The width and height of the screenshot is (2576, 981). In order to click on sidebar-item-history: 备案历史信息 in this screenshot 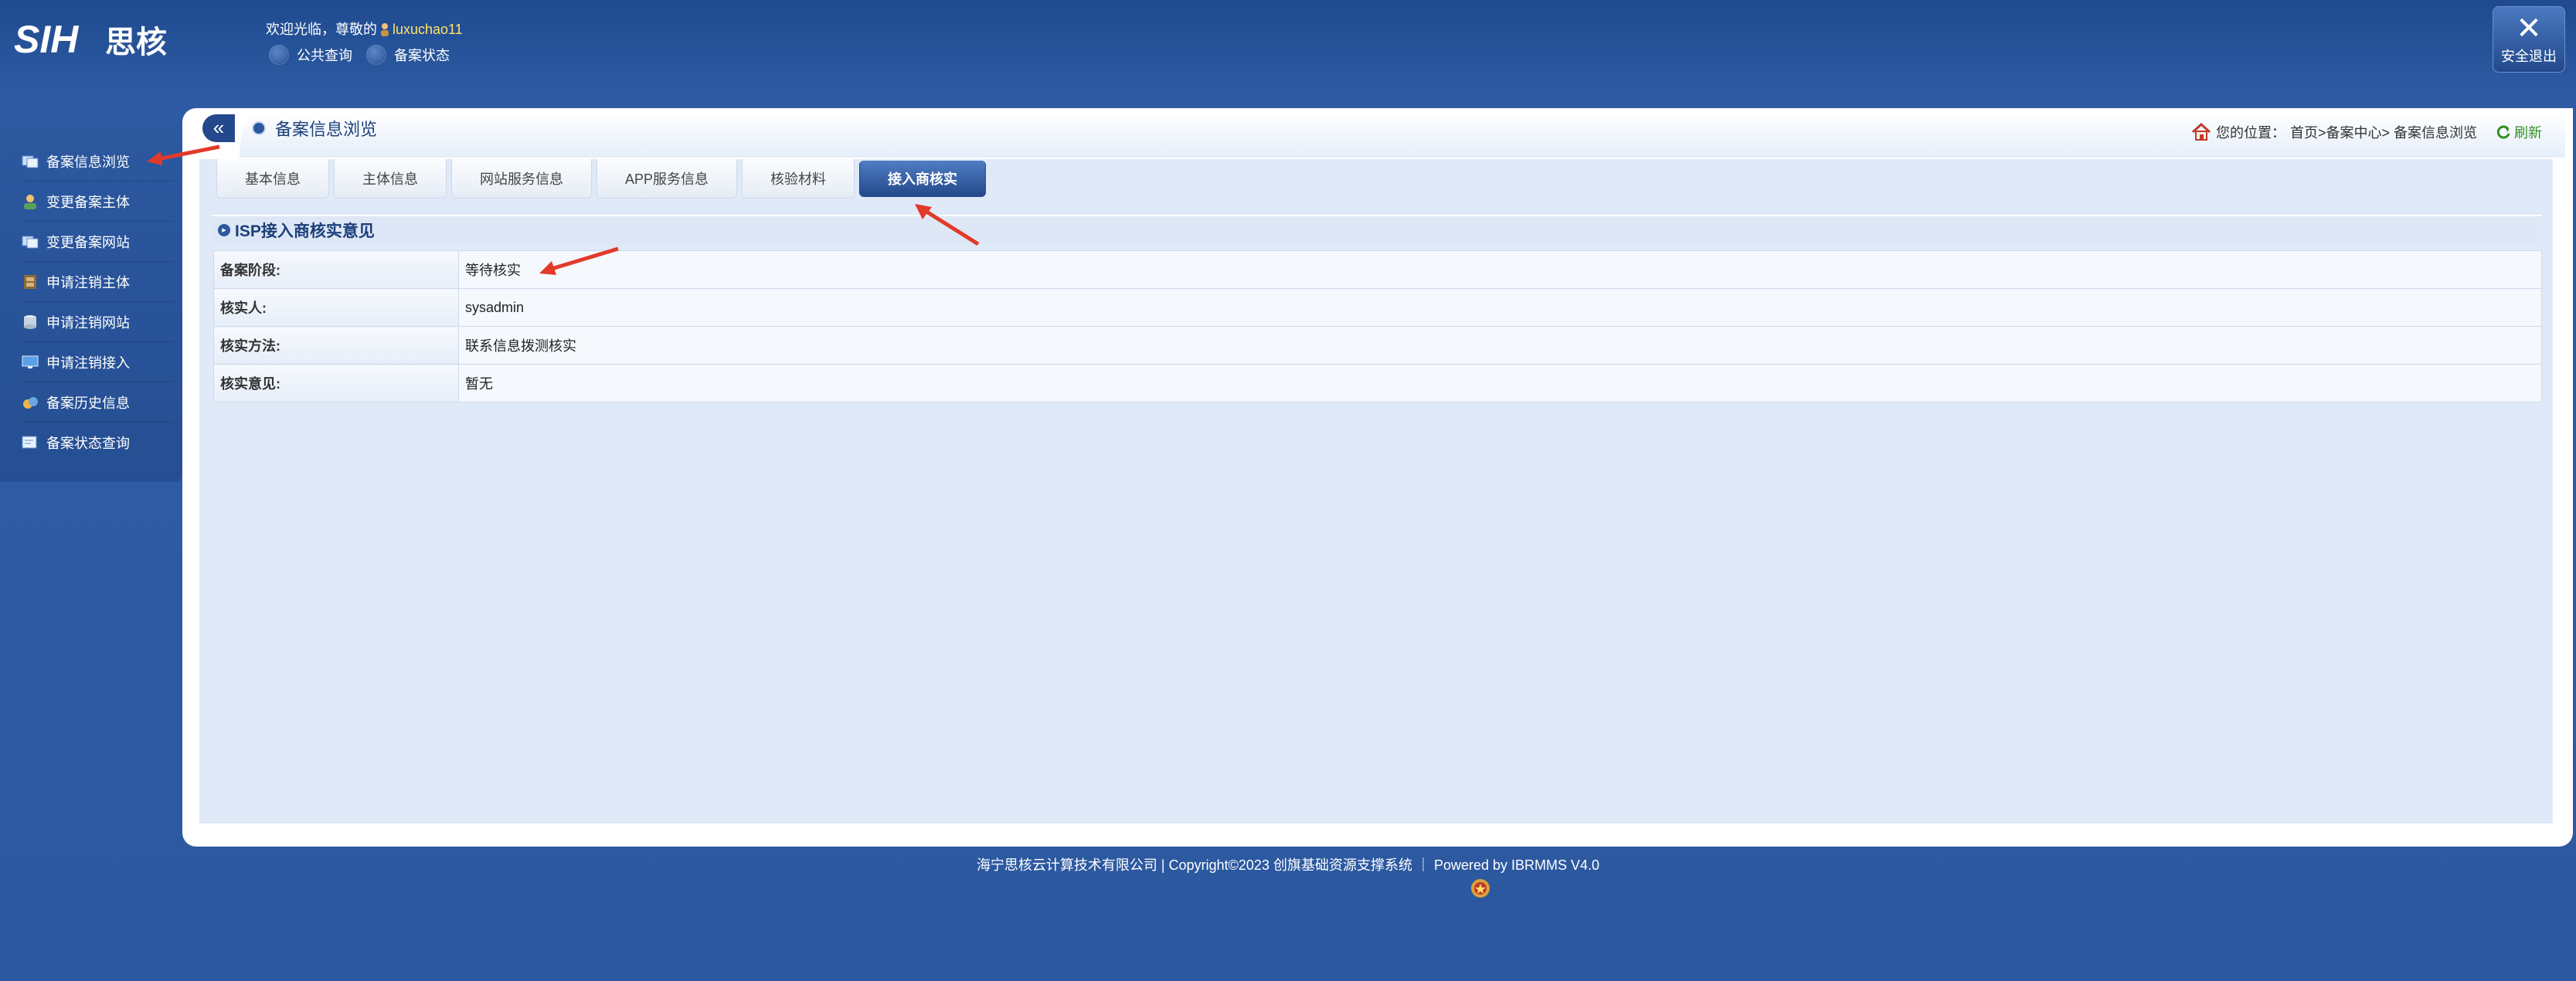, I will do `click(97, 403)`.